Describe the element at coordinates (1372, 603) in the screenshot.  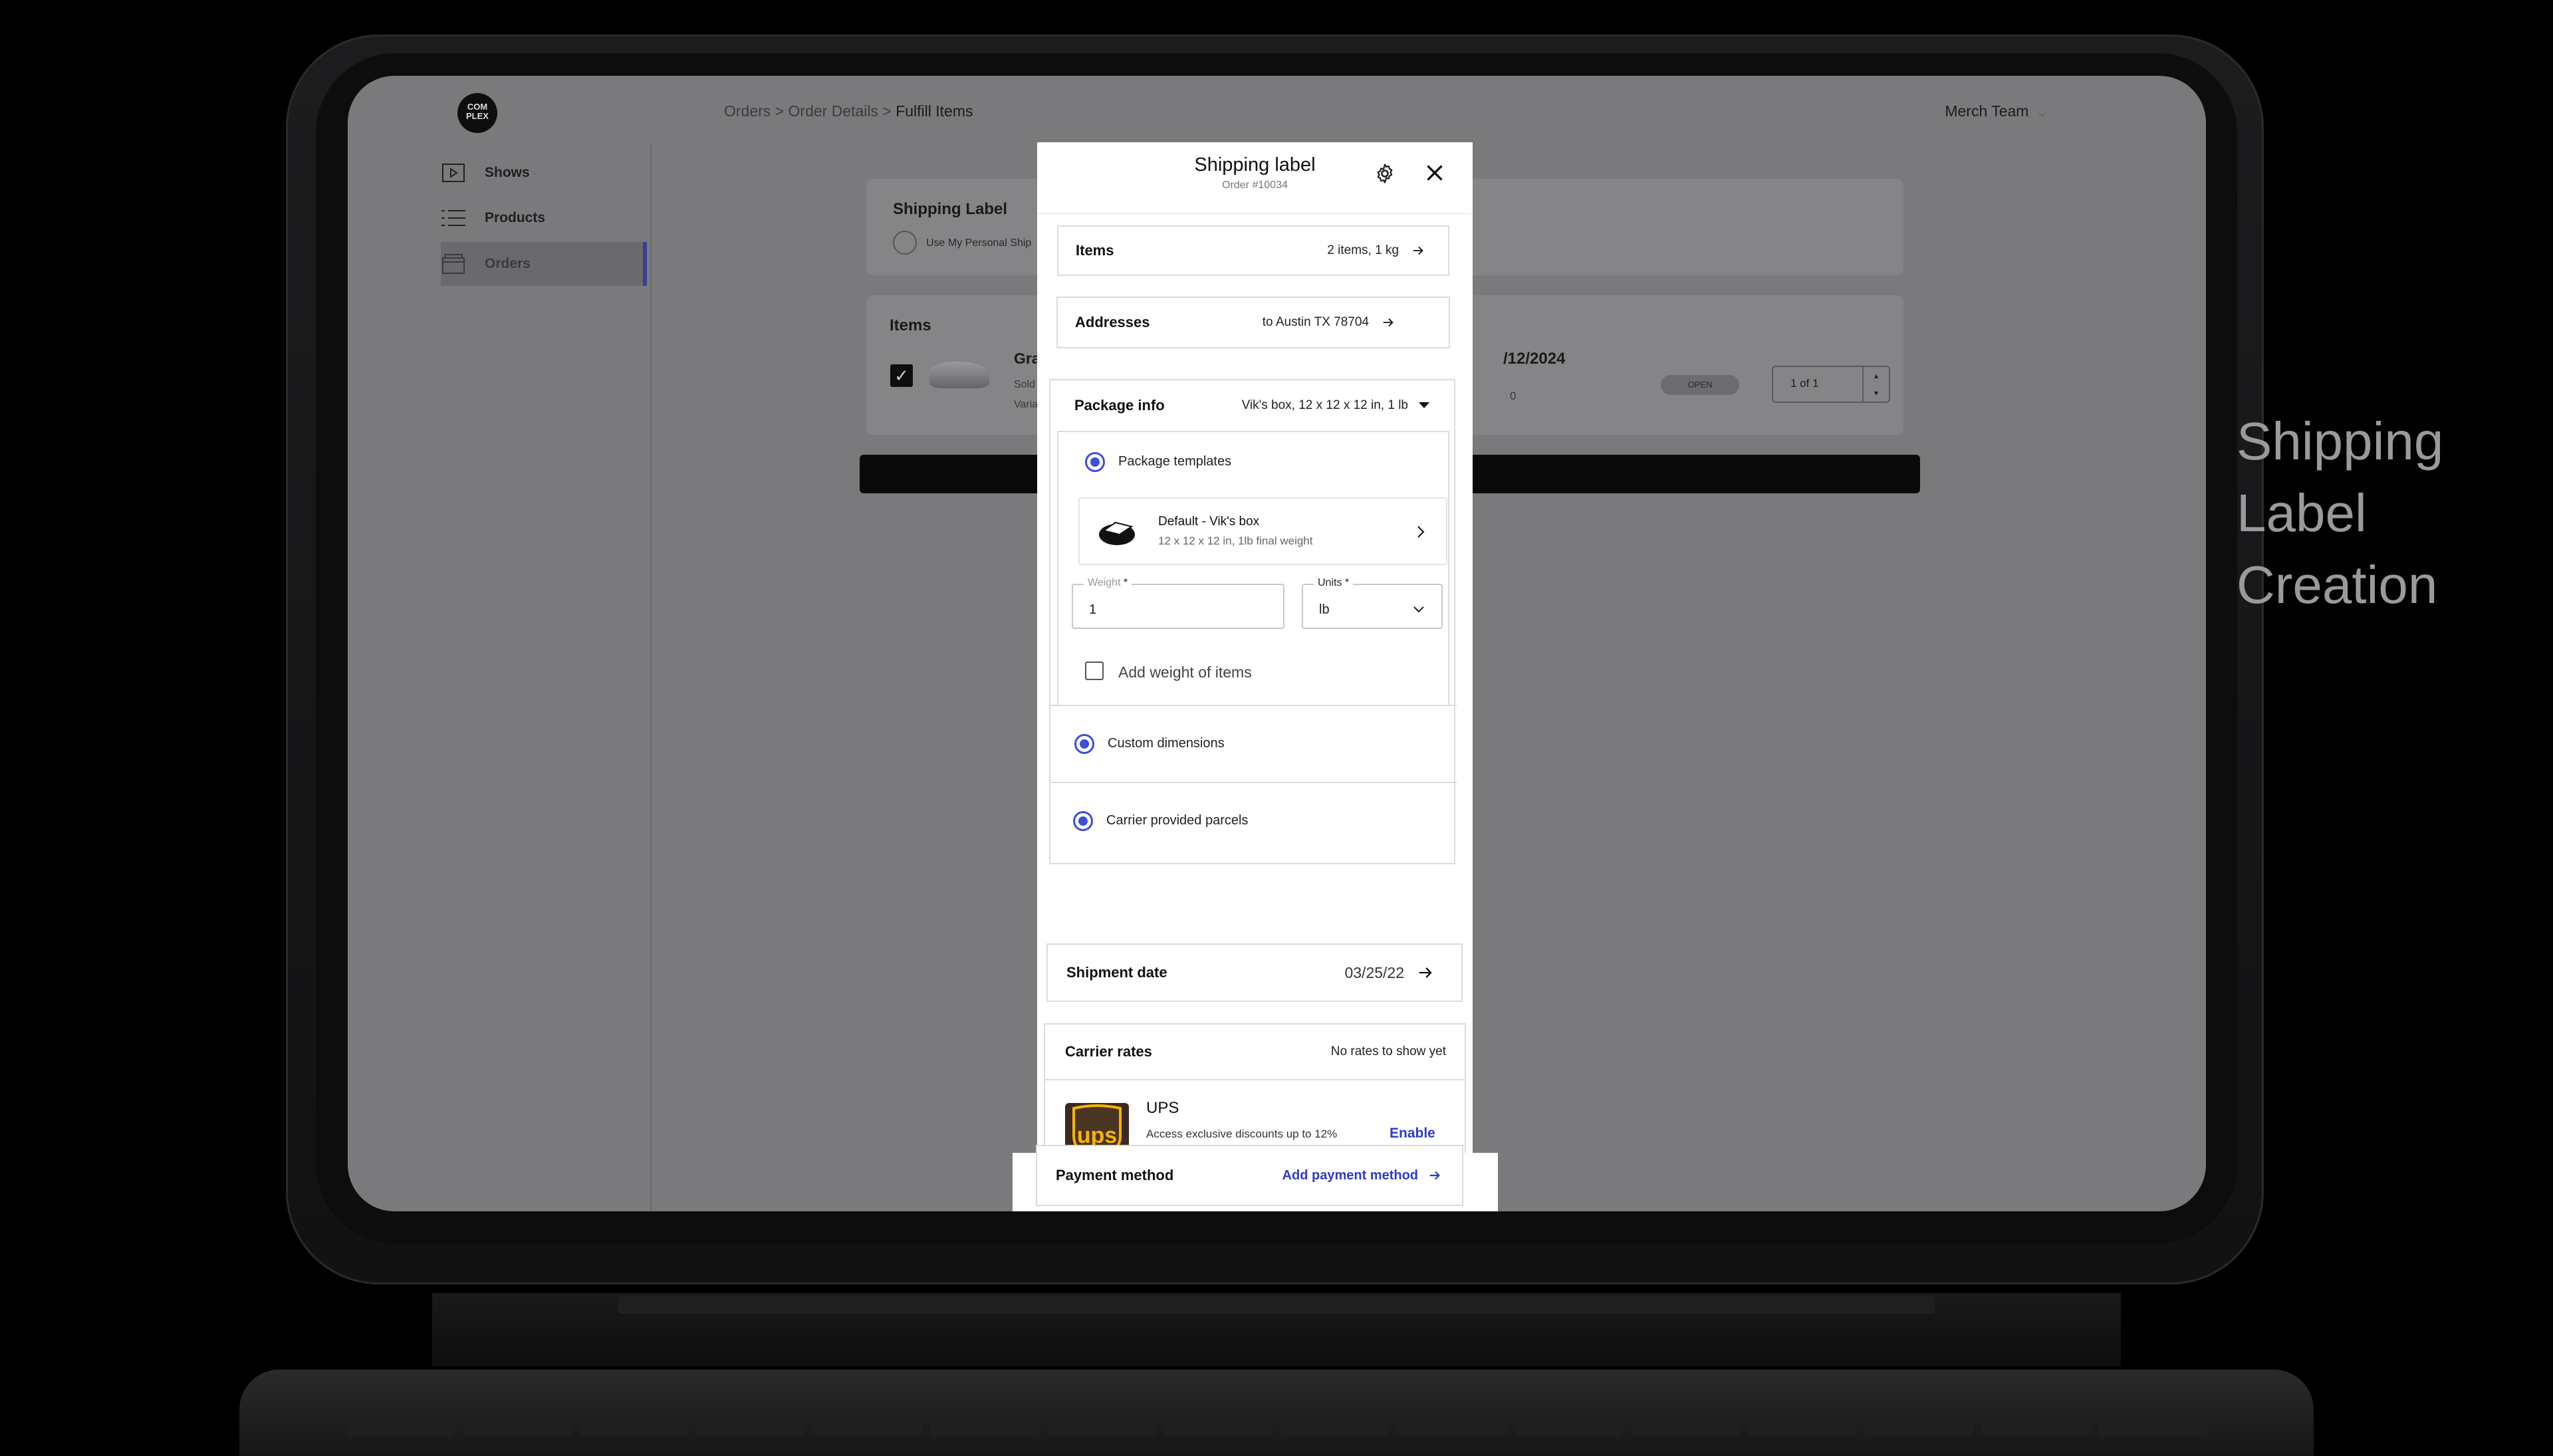
I see `units-select: Units * lb` at that location.